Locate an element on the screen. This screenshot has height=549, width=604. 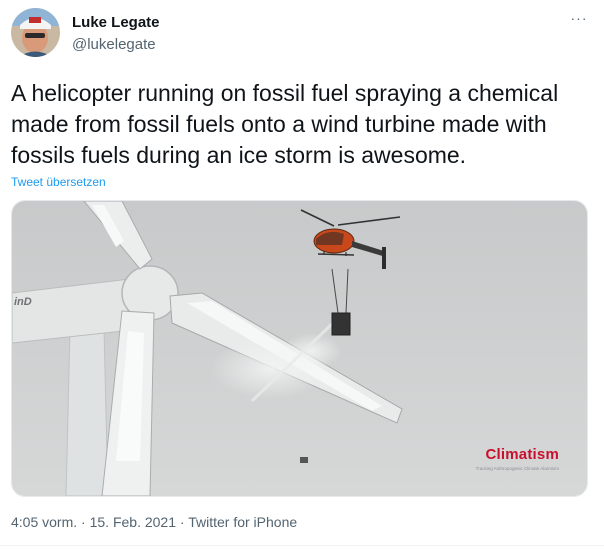
tweet-time: 4:05 vorm. is located at coordinates (44, 522).